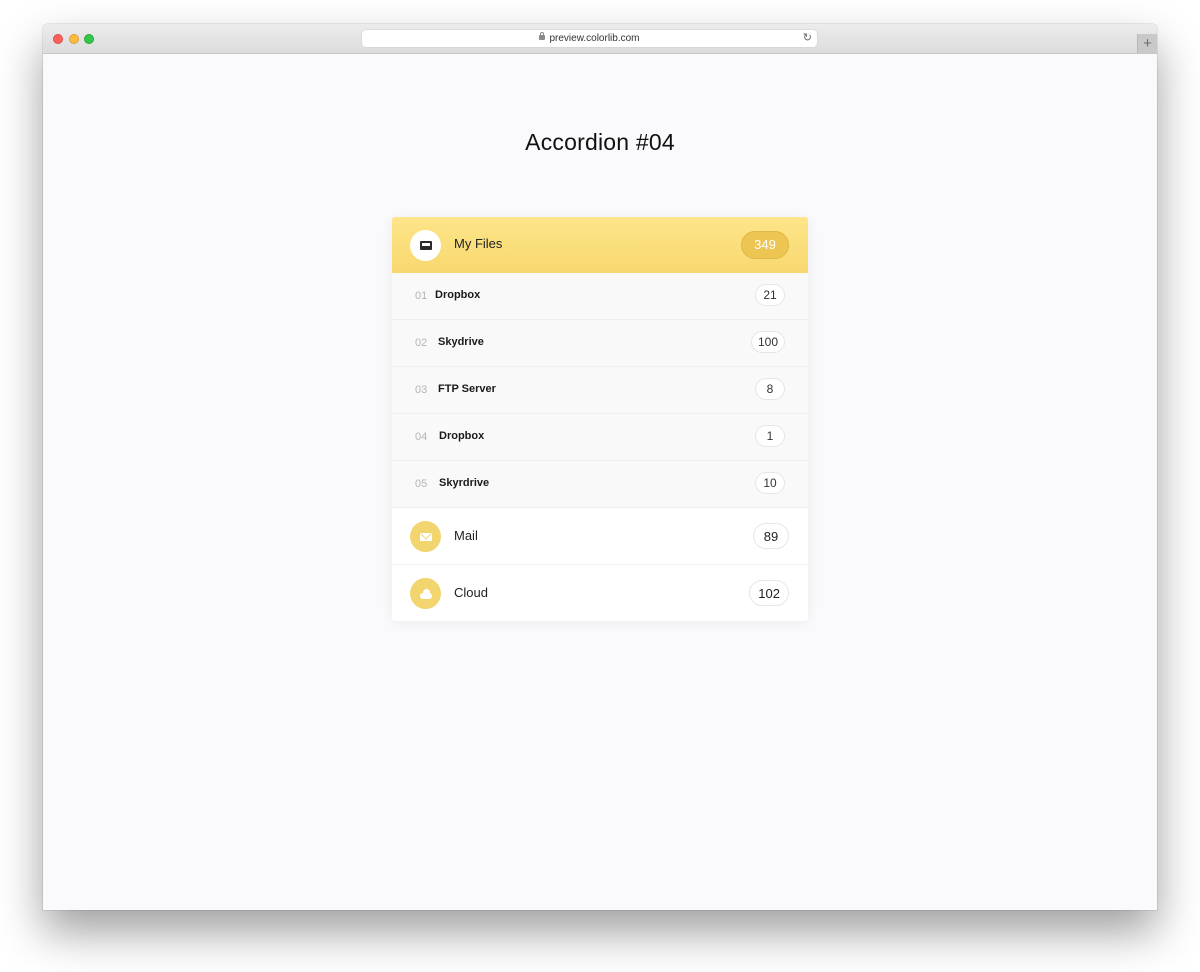  I want to click on envelope-icon, so click(425, 536).